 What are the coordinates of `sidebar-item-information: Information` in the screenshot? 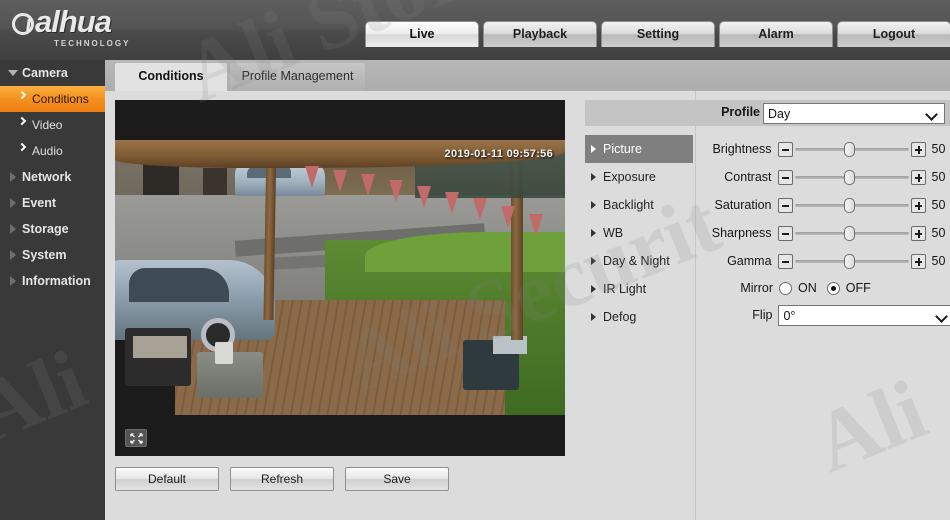 It's located at (52, 281).